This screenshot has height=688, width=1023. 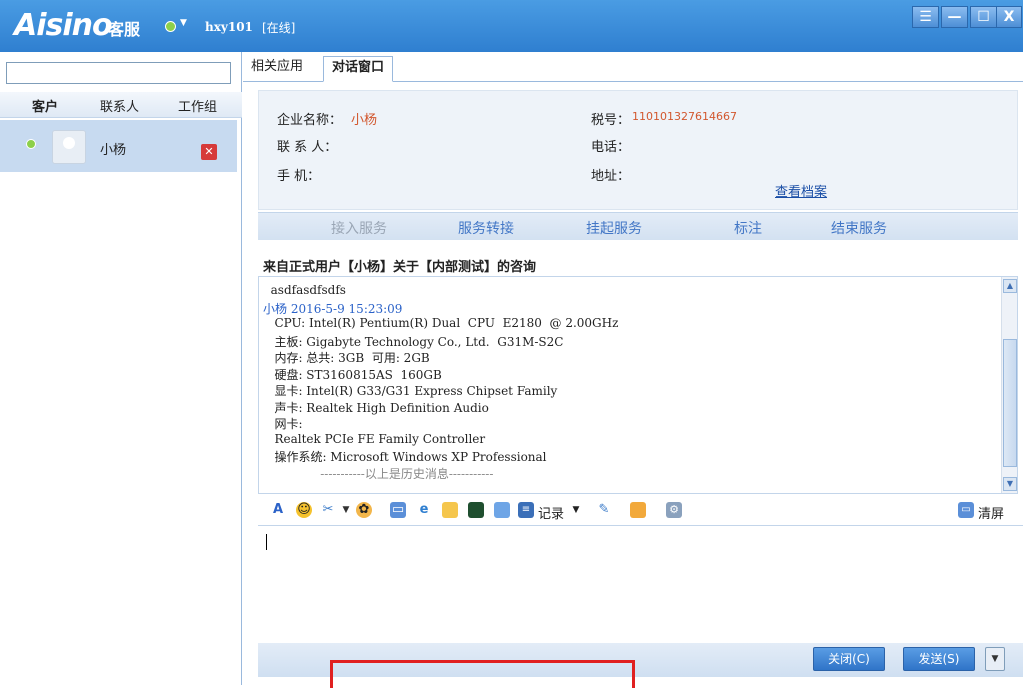 I want to click on search-input, so click(x=118, y=73).